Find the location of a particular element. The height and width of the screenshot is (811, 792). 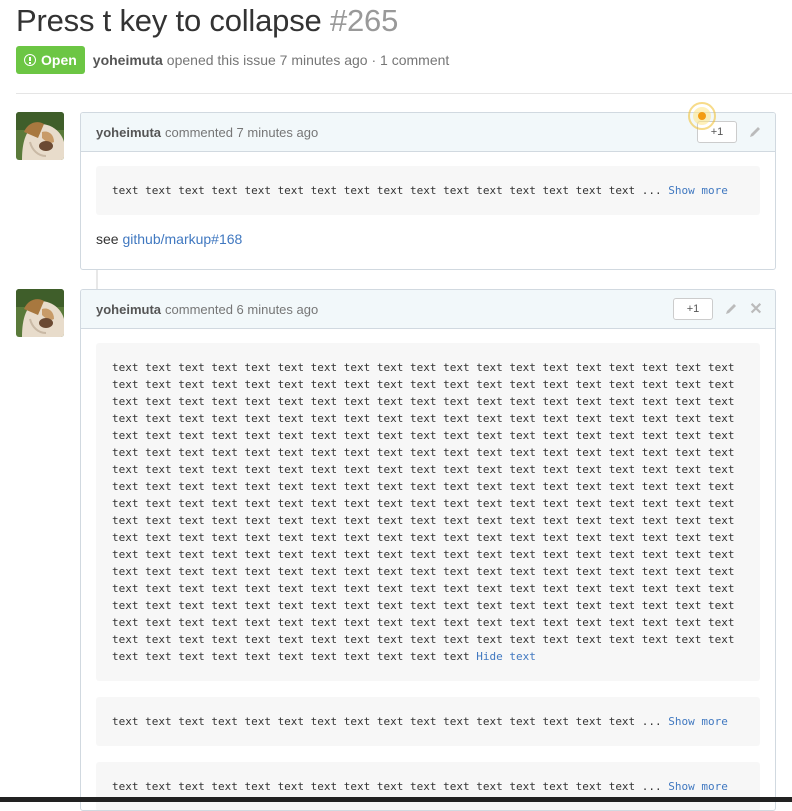

timeline-line is located at coordinates (97, 280).